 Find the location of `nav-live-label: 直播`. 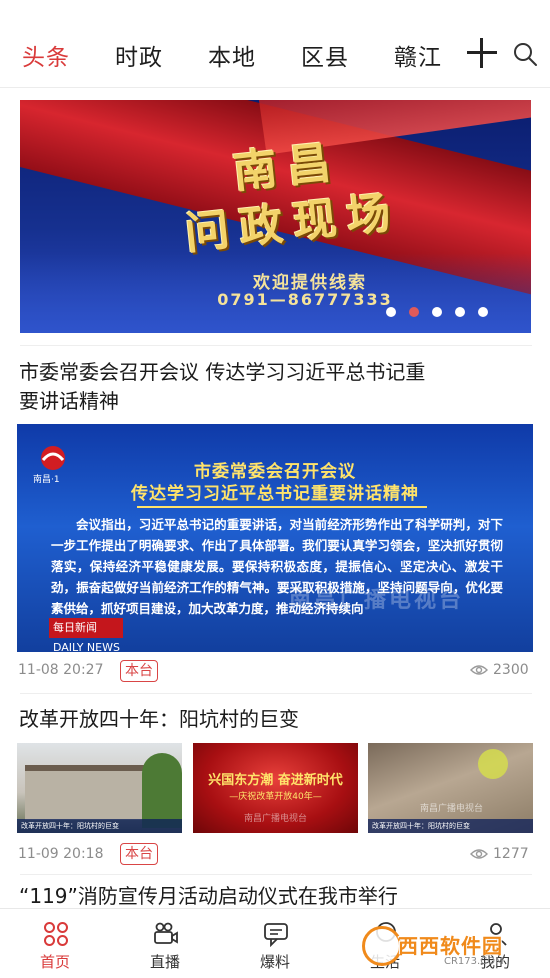

nav-live-label: 直播 is located at coordinates (164, 962).